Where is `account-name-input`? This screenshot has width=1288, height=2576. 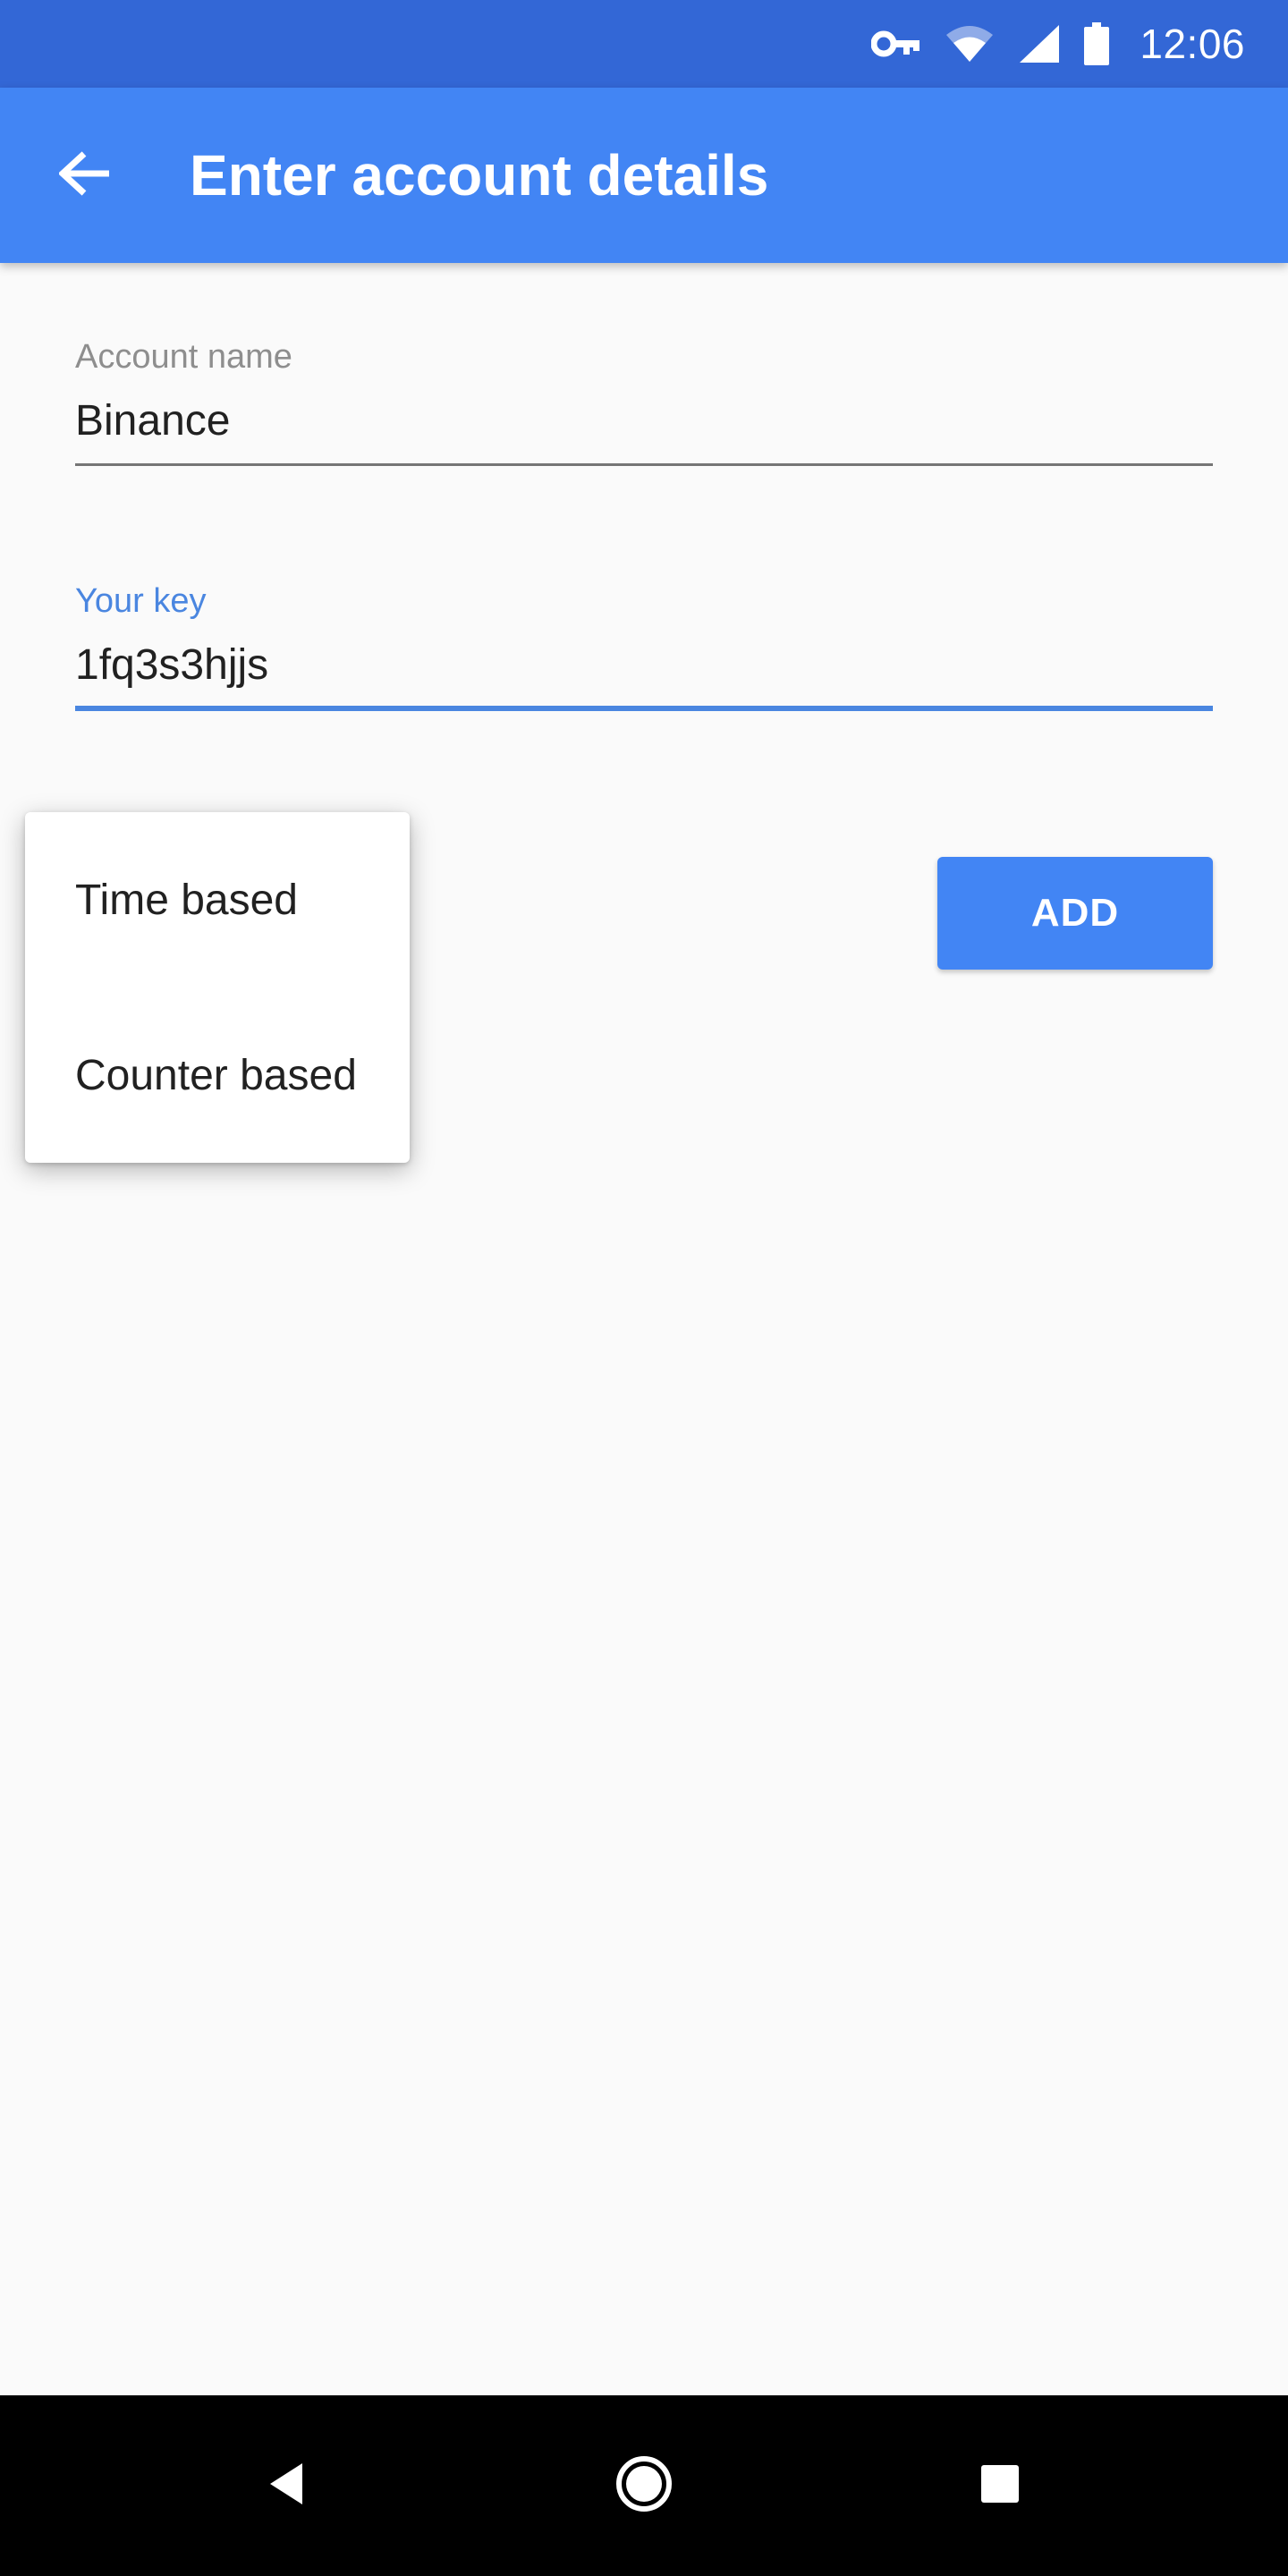 account-name-input is located at coordinates (644, 420).